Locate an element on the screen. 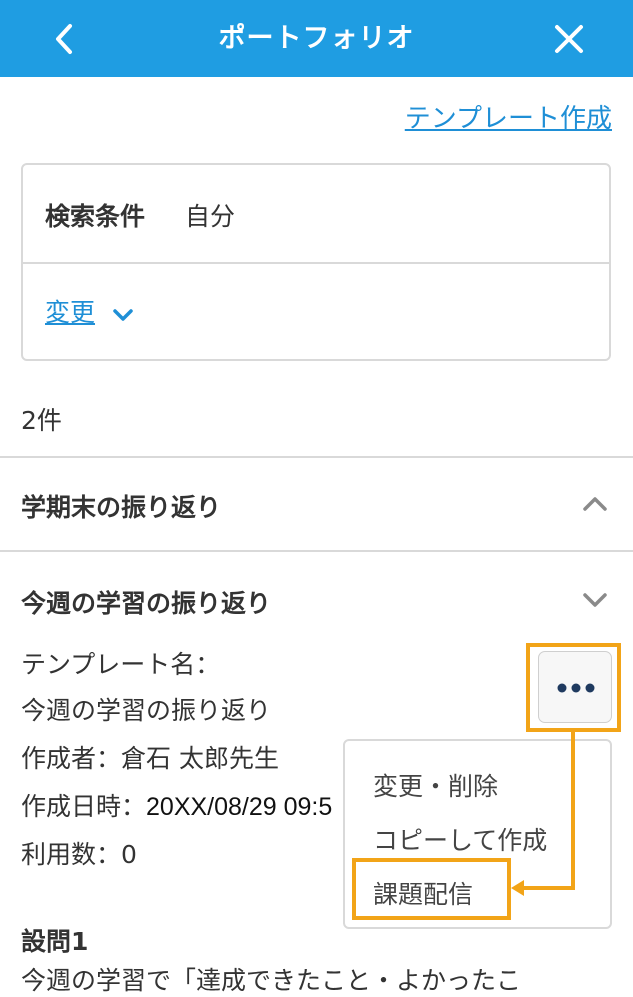 This screenshot has width=633, height=997. highlight-frame-more-button is located at coordinates (573, 687).